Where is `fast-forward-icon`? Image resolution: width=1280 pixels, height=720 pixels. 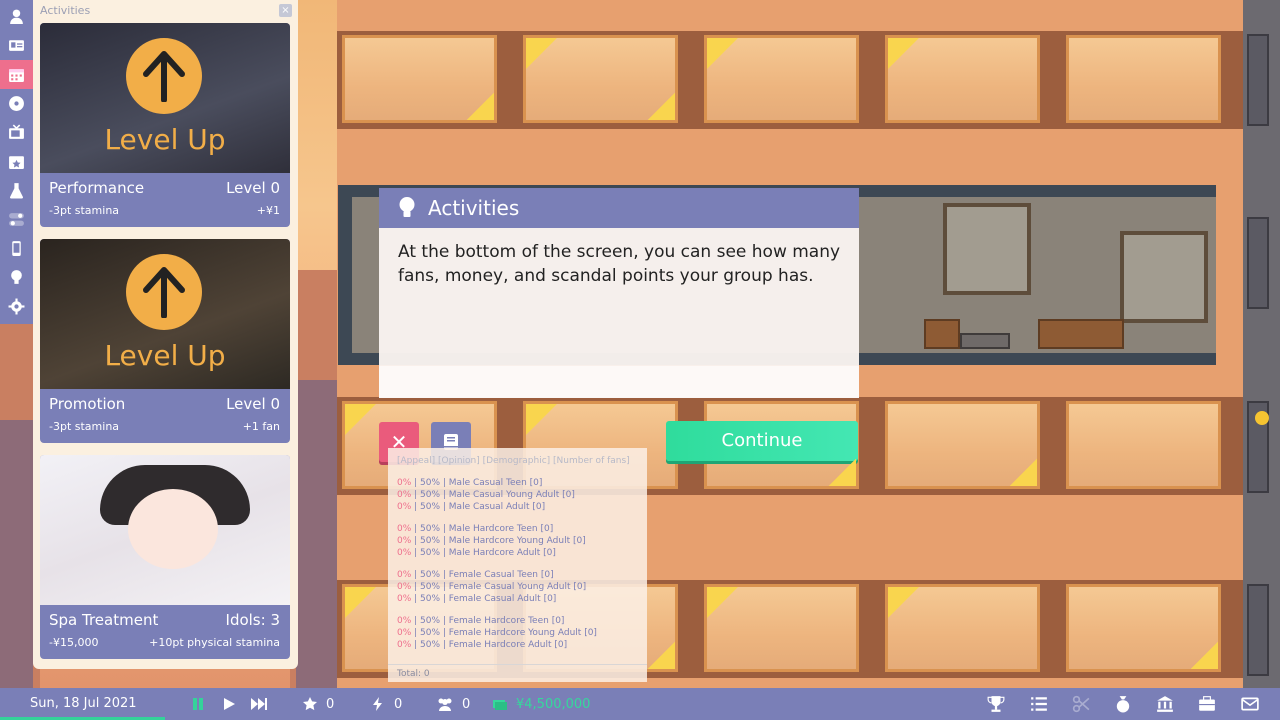
fast-forward-icon is located at coordinates (259, 704).